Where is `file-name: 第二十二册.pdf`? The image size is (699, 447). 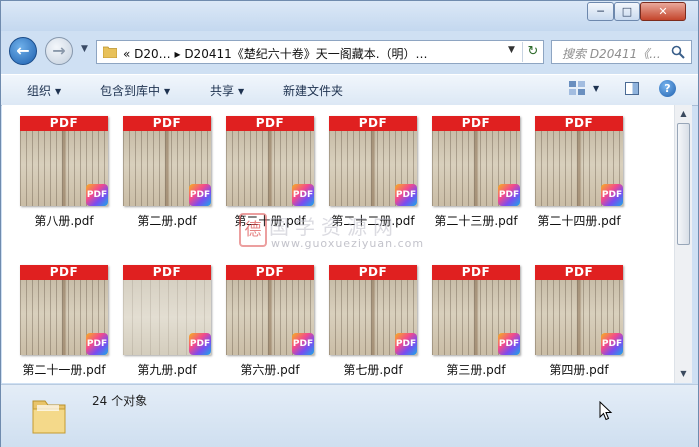
file-name: 第二十二册.pdf is located at coordinates (373, 220).